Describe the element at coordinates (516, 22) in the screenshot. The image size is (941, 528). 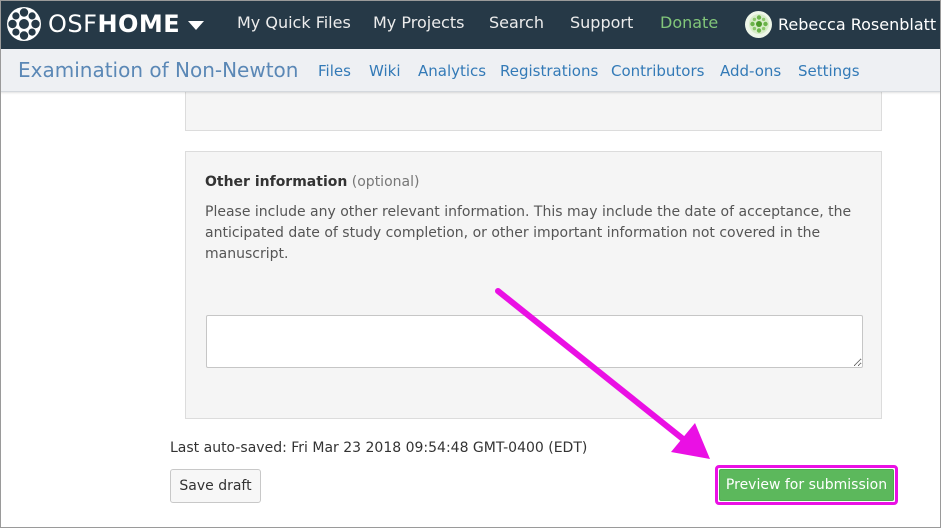
I see `nav-search: Search` at that location.